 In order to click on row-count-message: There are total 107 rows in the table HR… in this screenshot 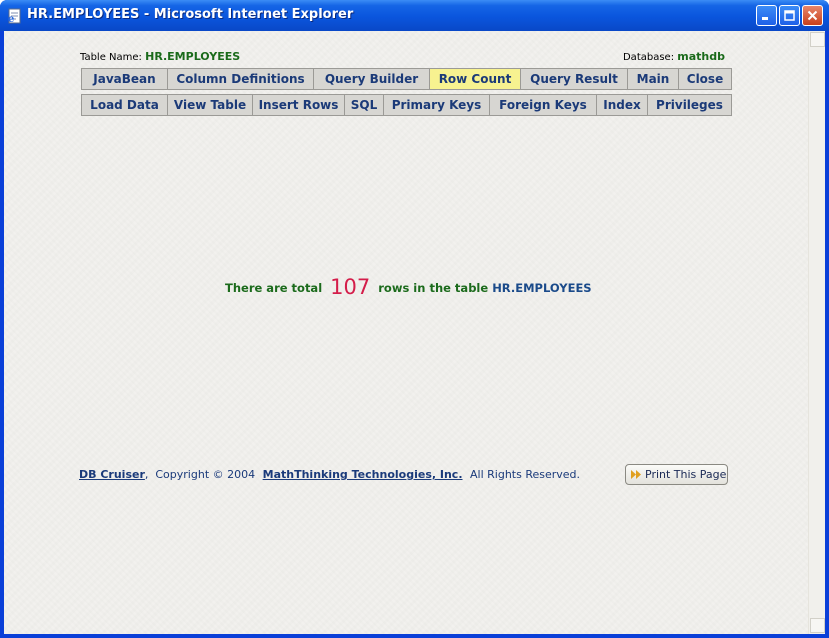, I will do `click(408, 287)`.